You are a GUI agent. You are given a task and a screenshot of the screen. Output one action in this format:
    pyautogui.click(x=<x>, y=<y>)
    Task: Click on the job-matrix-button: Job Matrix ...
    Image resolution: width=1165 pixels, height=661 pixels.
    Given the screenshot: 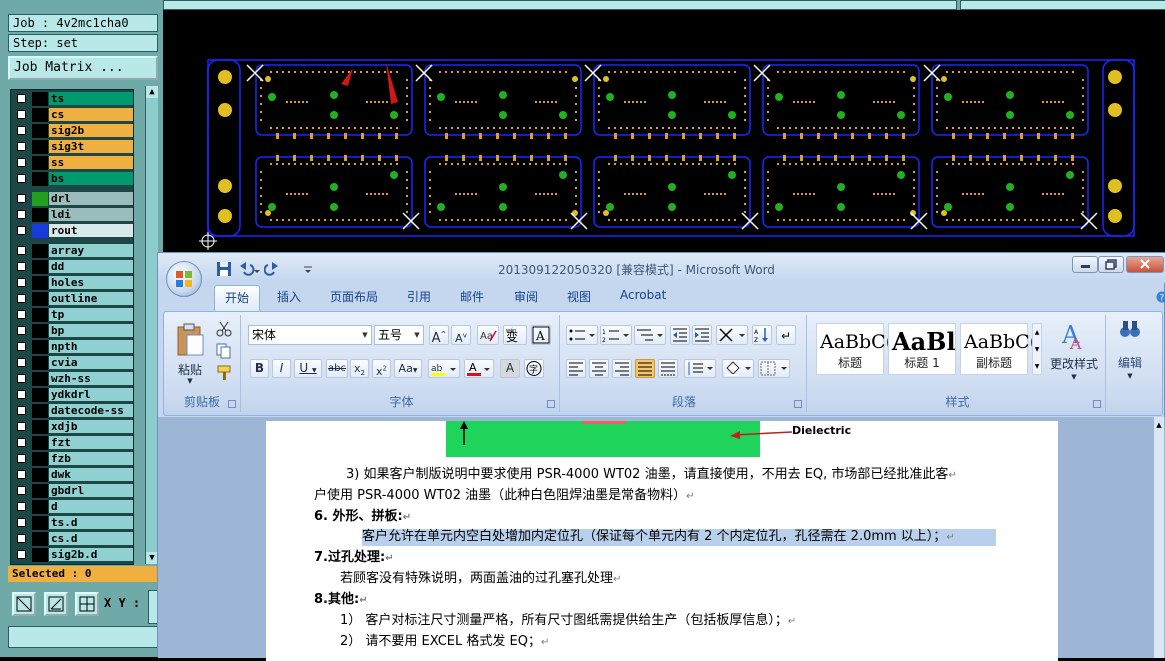 What is the action you would take?
    pyautogui.click(x=83, y=68)
    